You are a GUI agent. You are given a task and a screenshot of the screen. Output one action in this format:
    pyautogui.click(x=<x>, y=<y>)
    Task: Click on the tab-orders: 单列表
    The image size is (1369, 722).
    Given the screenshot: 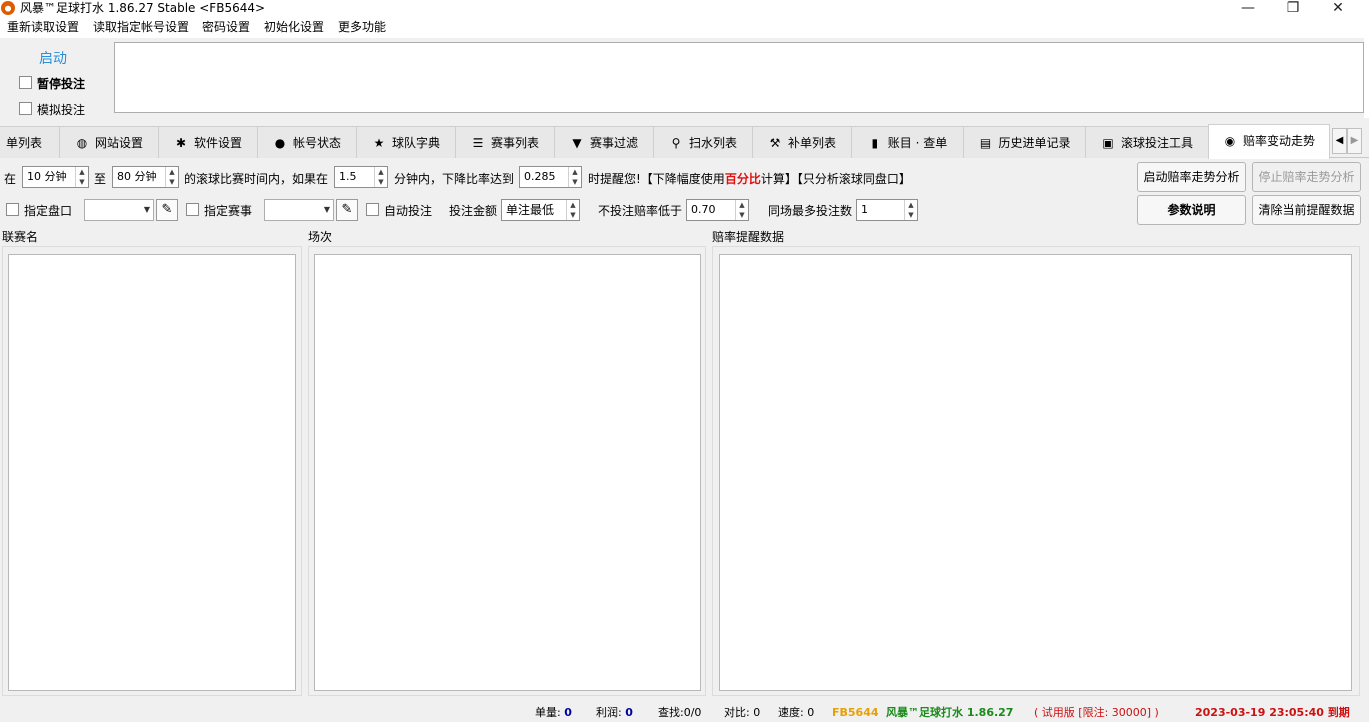 What is the action you would take?
    pyautogui.click(x=30, y=142)
    